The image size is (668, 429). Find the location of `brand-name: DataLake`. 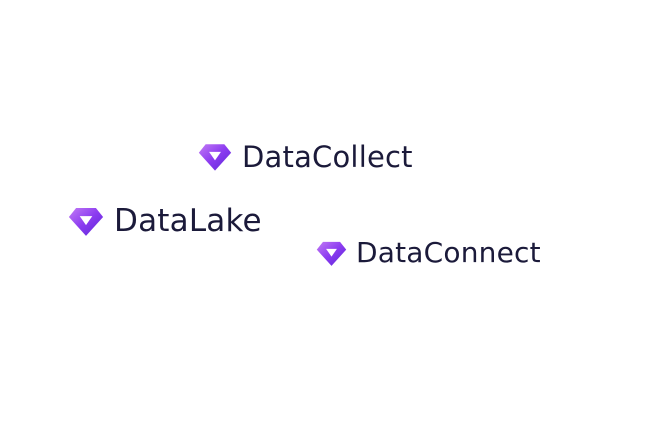

brand-name: DataLake is located at coordinates (188, 221).